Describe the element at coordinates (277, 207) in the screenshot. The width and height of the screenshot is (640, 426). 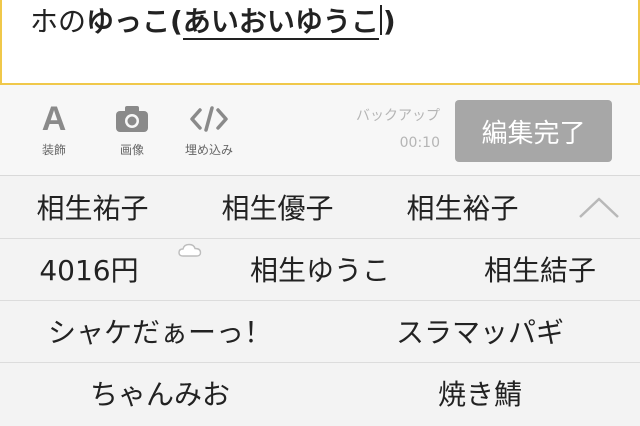
I see `candidate-item: 相生優子` at that location.